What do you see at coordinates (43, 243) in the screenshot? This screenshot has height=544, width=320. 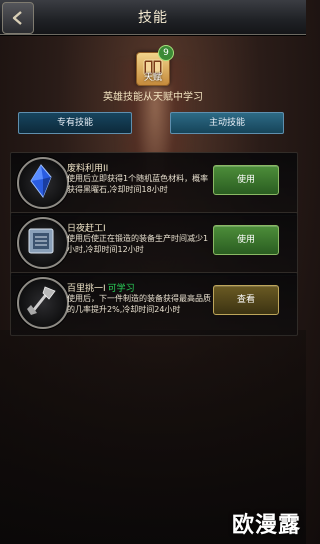 I see `scroll-icon` at bounding box center [43, 243].